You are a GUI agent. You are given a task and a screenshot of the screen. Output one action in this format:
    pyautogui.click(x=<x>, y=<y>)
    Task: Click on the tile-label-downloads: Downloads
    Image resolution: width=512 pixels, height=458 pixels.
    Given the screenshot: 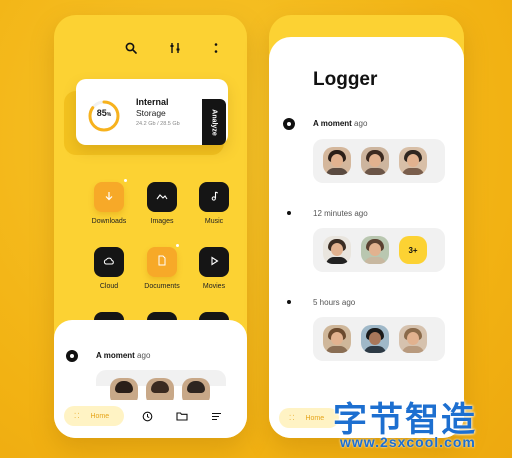 What is the action you would take?
    pyautogui.click(x=109, y=221)
    